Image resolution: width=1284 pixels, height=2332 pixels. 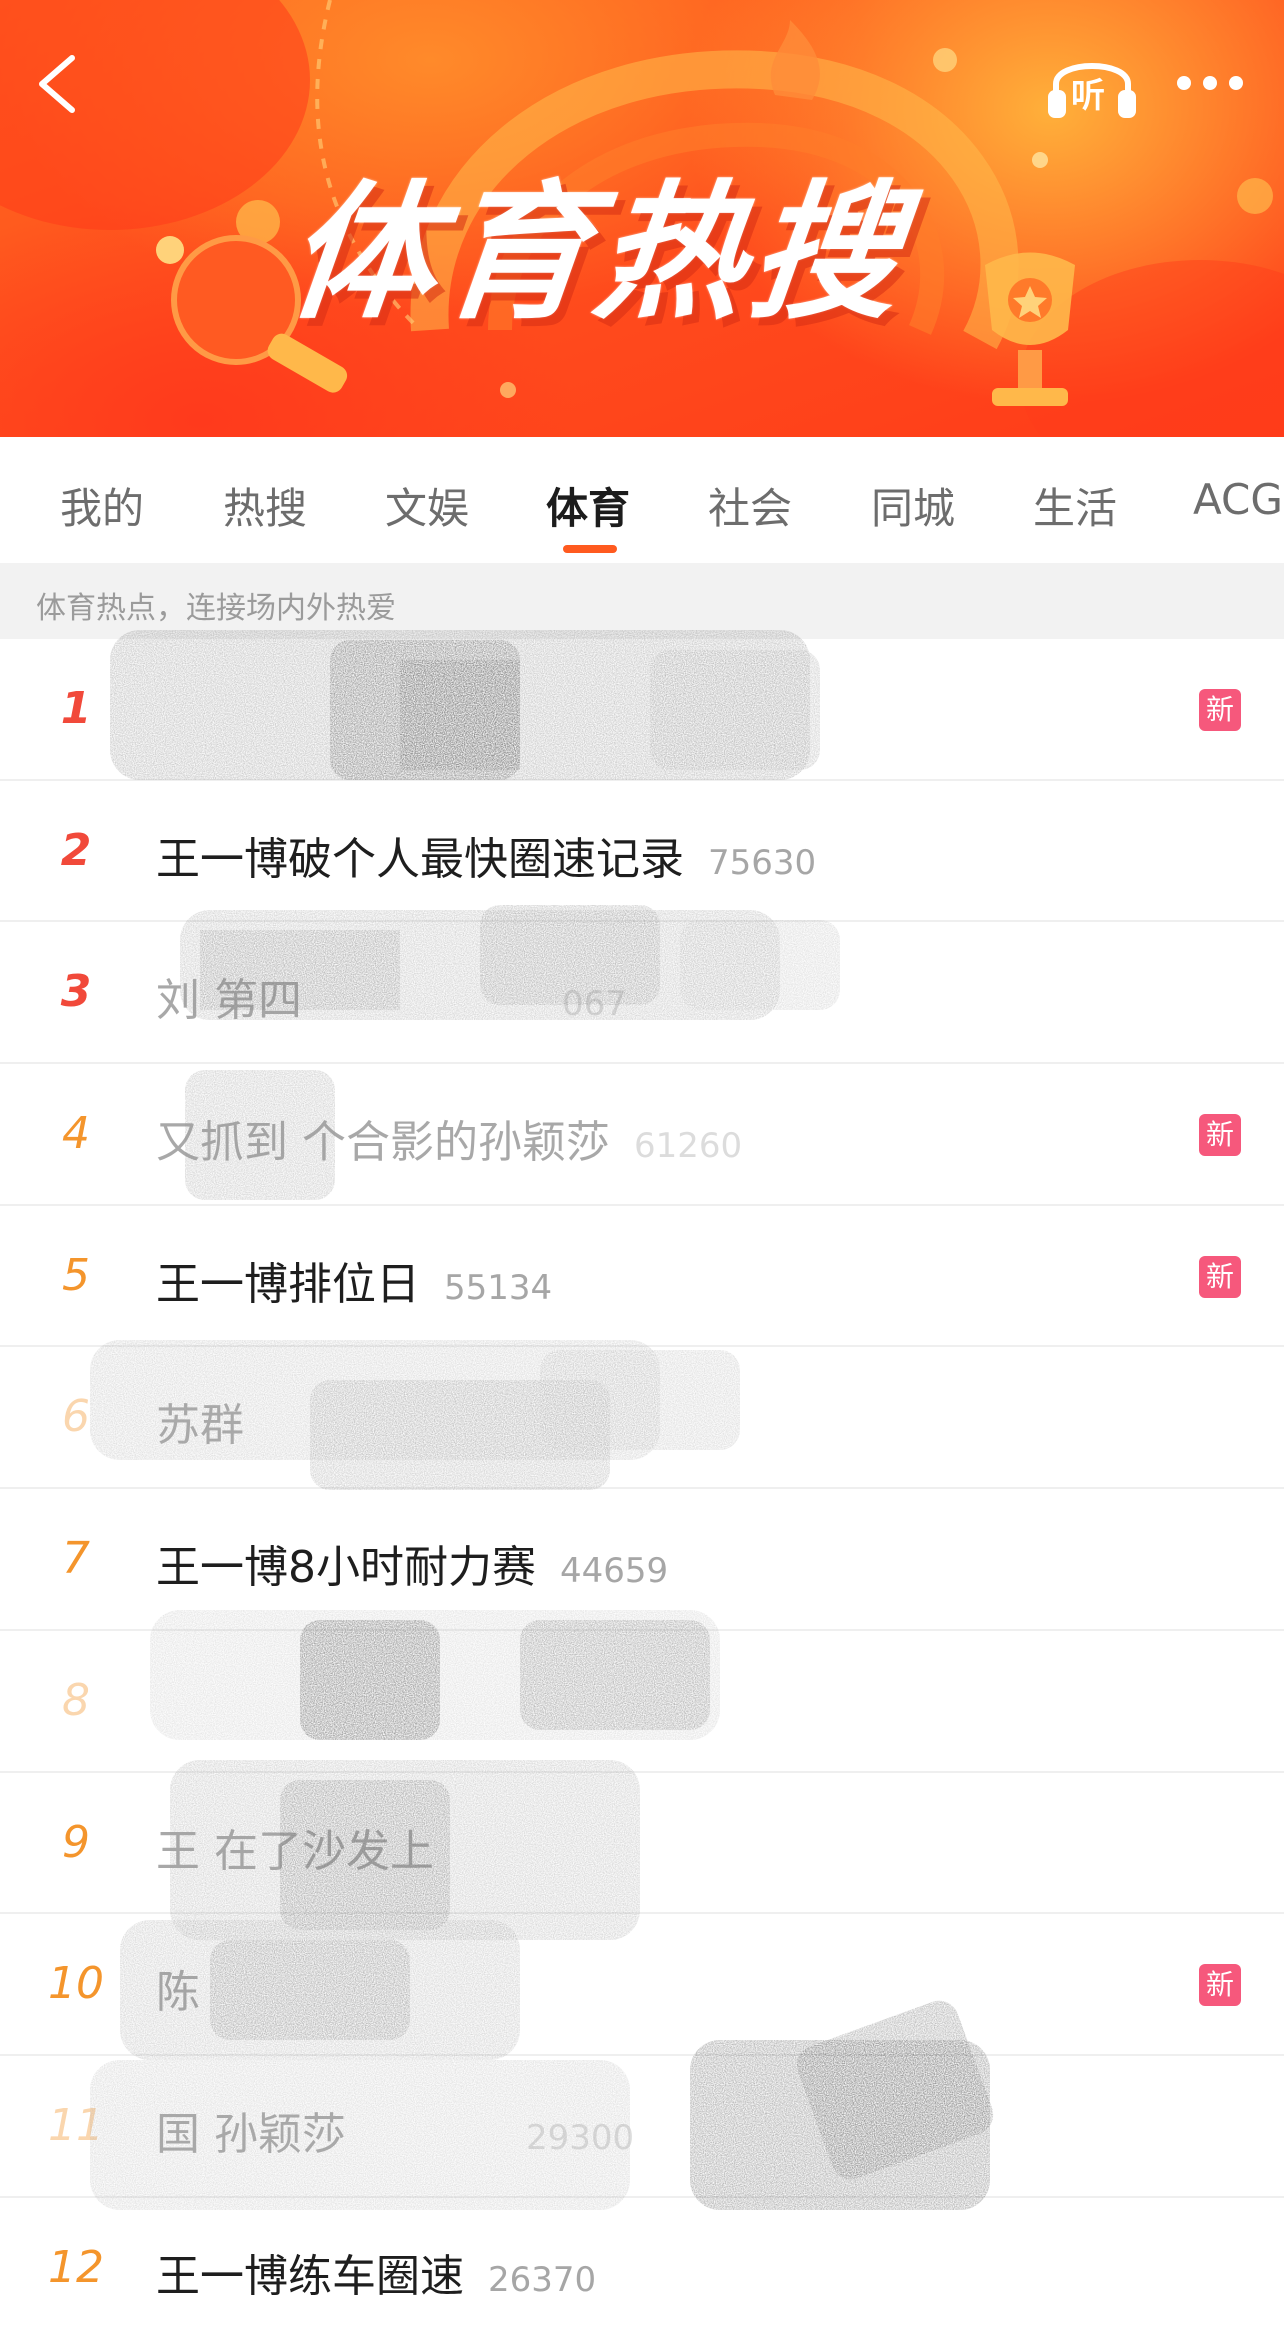 What do you see at coordinates (76, 1700) in the screenshot?
I see `rank-number: 8` at bounding box center [76, 1700].